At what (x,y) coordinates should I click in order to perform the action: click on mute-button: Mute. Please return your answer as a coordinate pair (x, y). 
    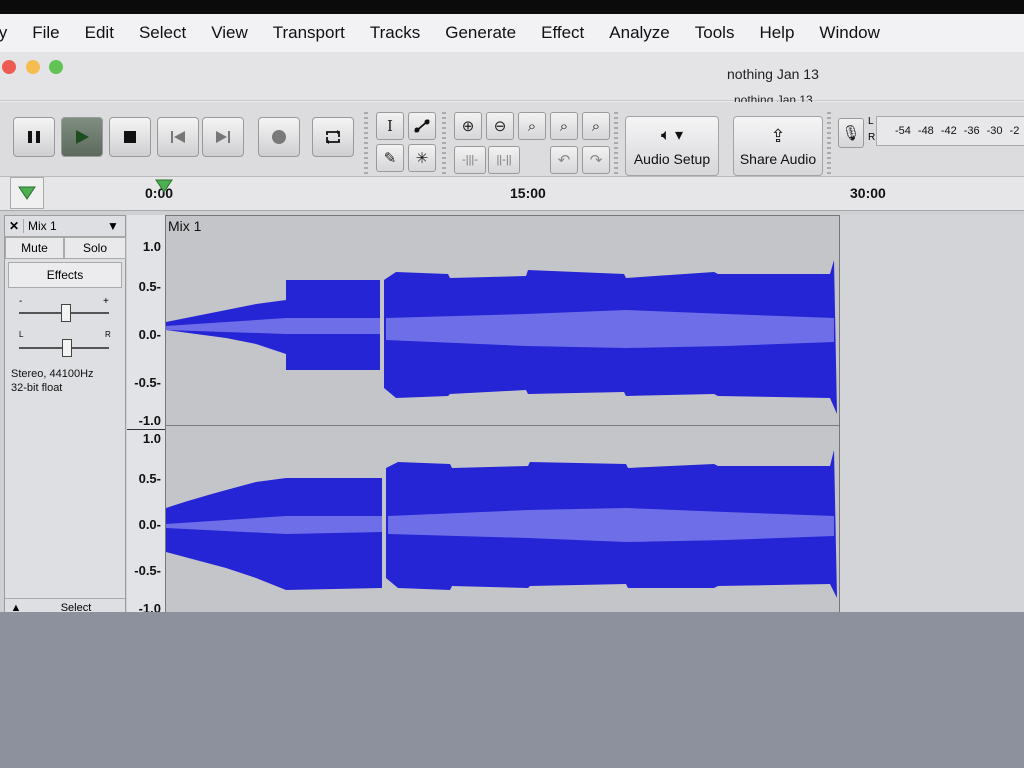
    Looking at the image, I should click on (34, 248).